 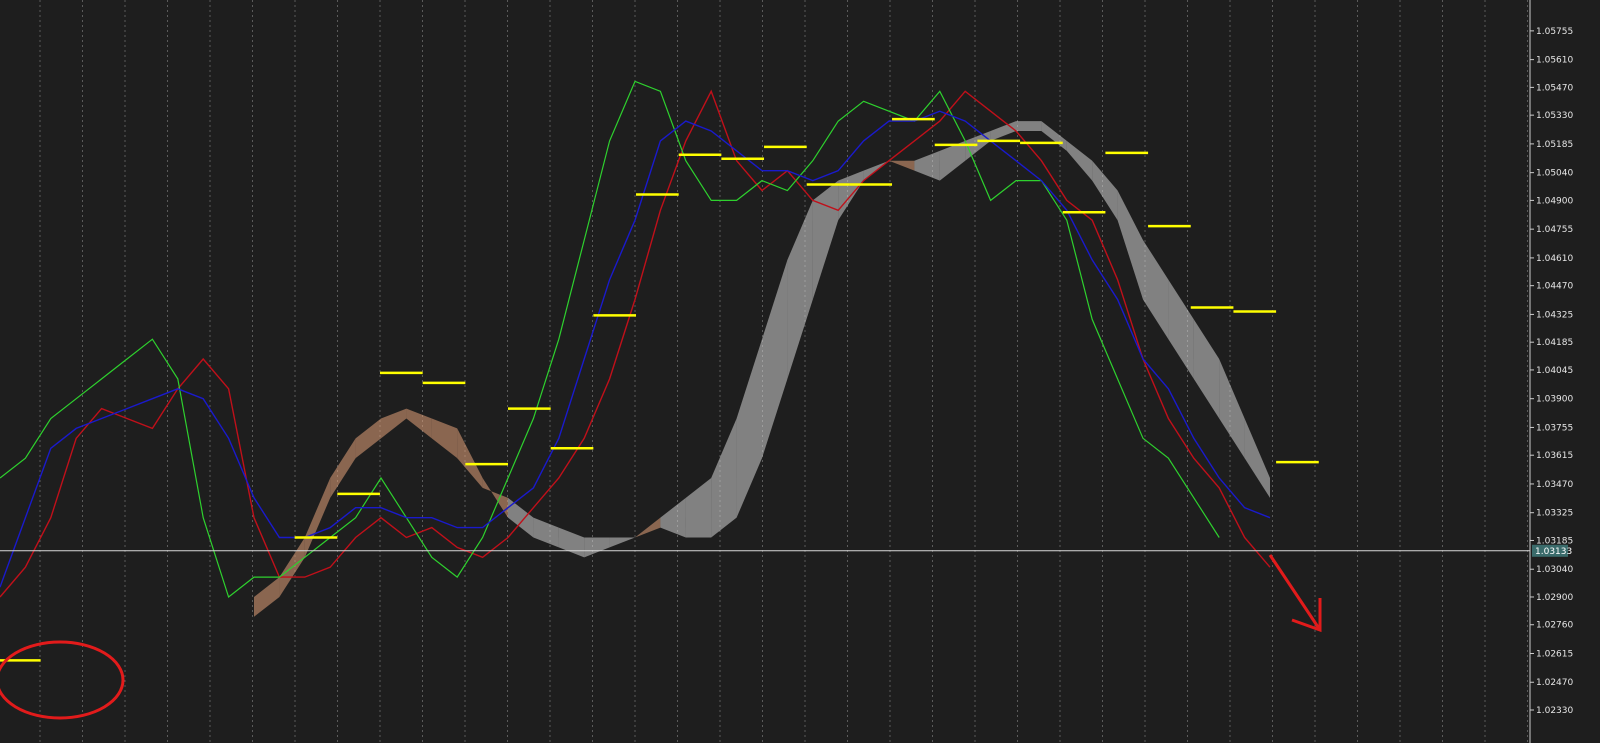 What do you see at coordinates (1554, 456) in the screenshot?
I see `axis-tick-label: 1.03615` at bounding box center [1554, 456].